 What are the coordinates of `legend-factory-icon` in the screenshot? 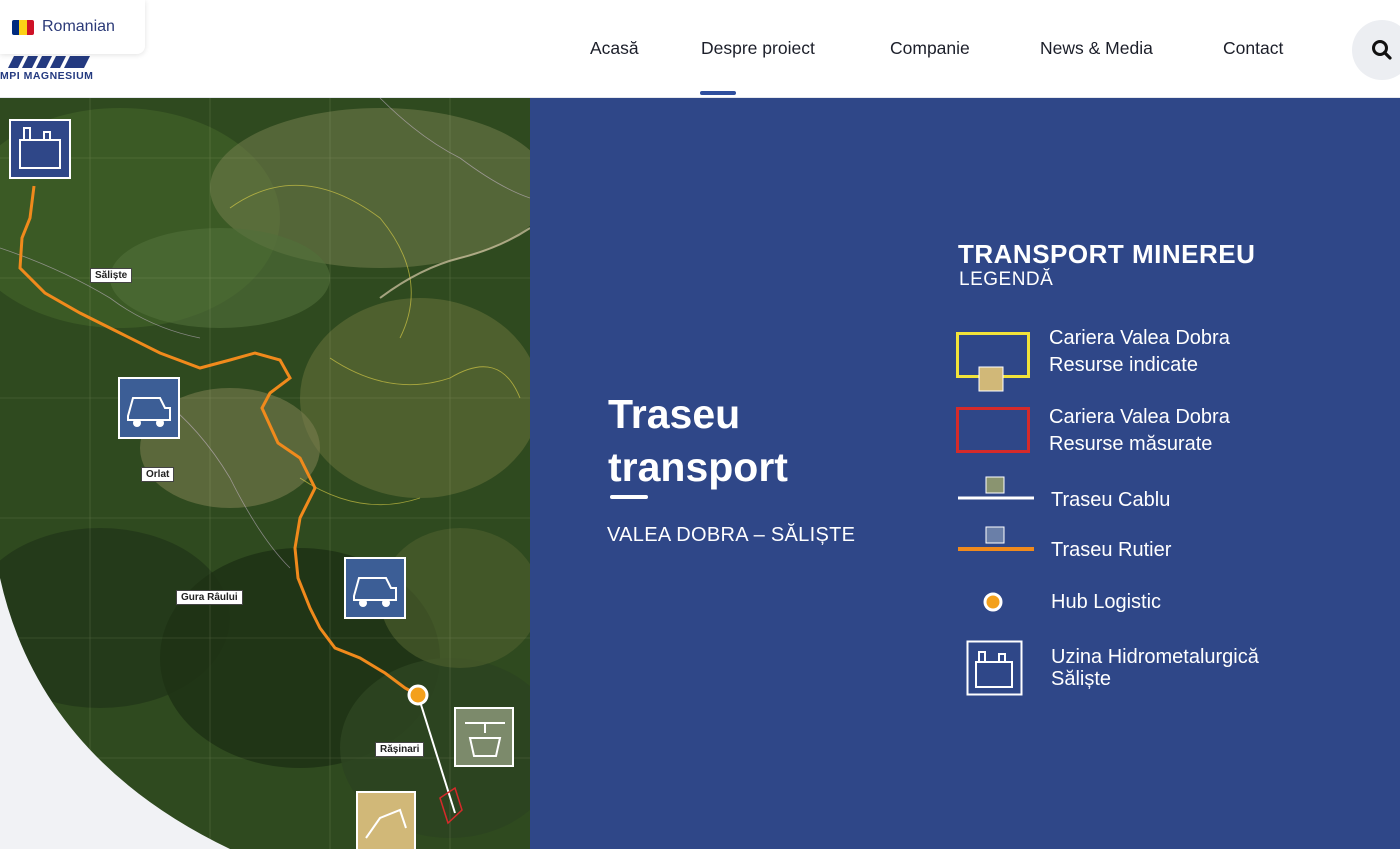 It's located at (994, 668).